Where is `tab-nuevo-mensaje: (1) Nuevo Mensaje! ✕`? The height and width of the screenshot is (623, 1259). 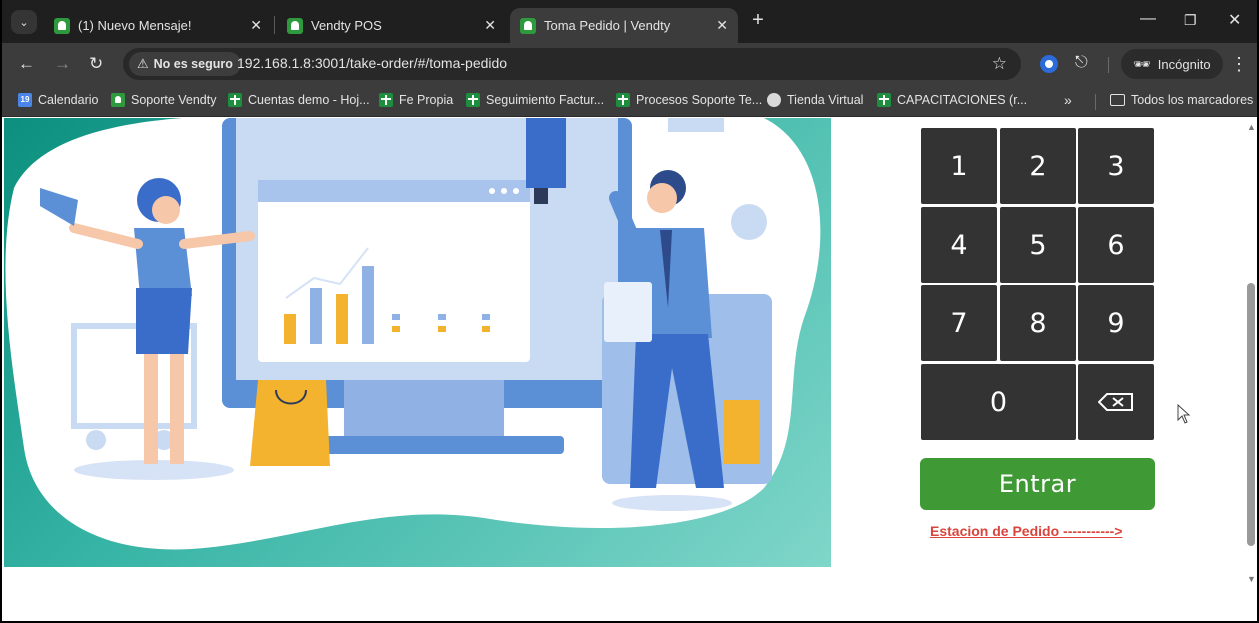 tab-nuevo-mensaje: (1) Nuevo Mensaje! ✕ is located at coordinates (158, 25).